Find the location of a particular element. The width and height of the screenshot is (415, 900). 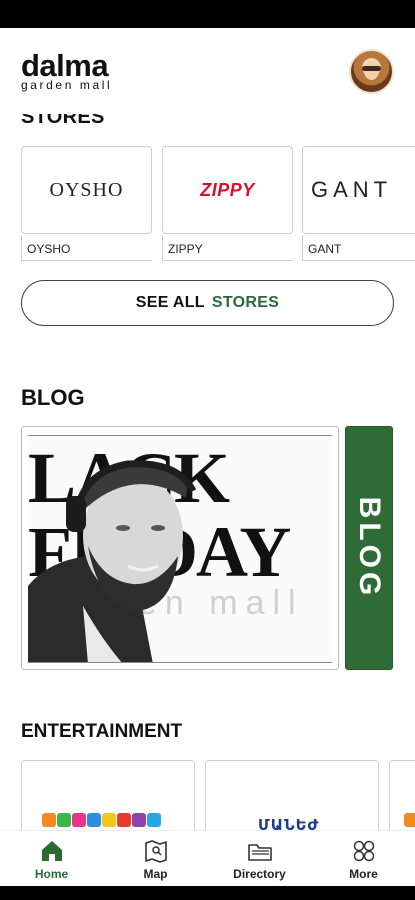

playlab-logo is located at coordinates (101, 820).